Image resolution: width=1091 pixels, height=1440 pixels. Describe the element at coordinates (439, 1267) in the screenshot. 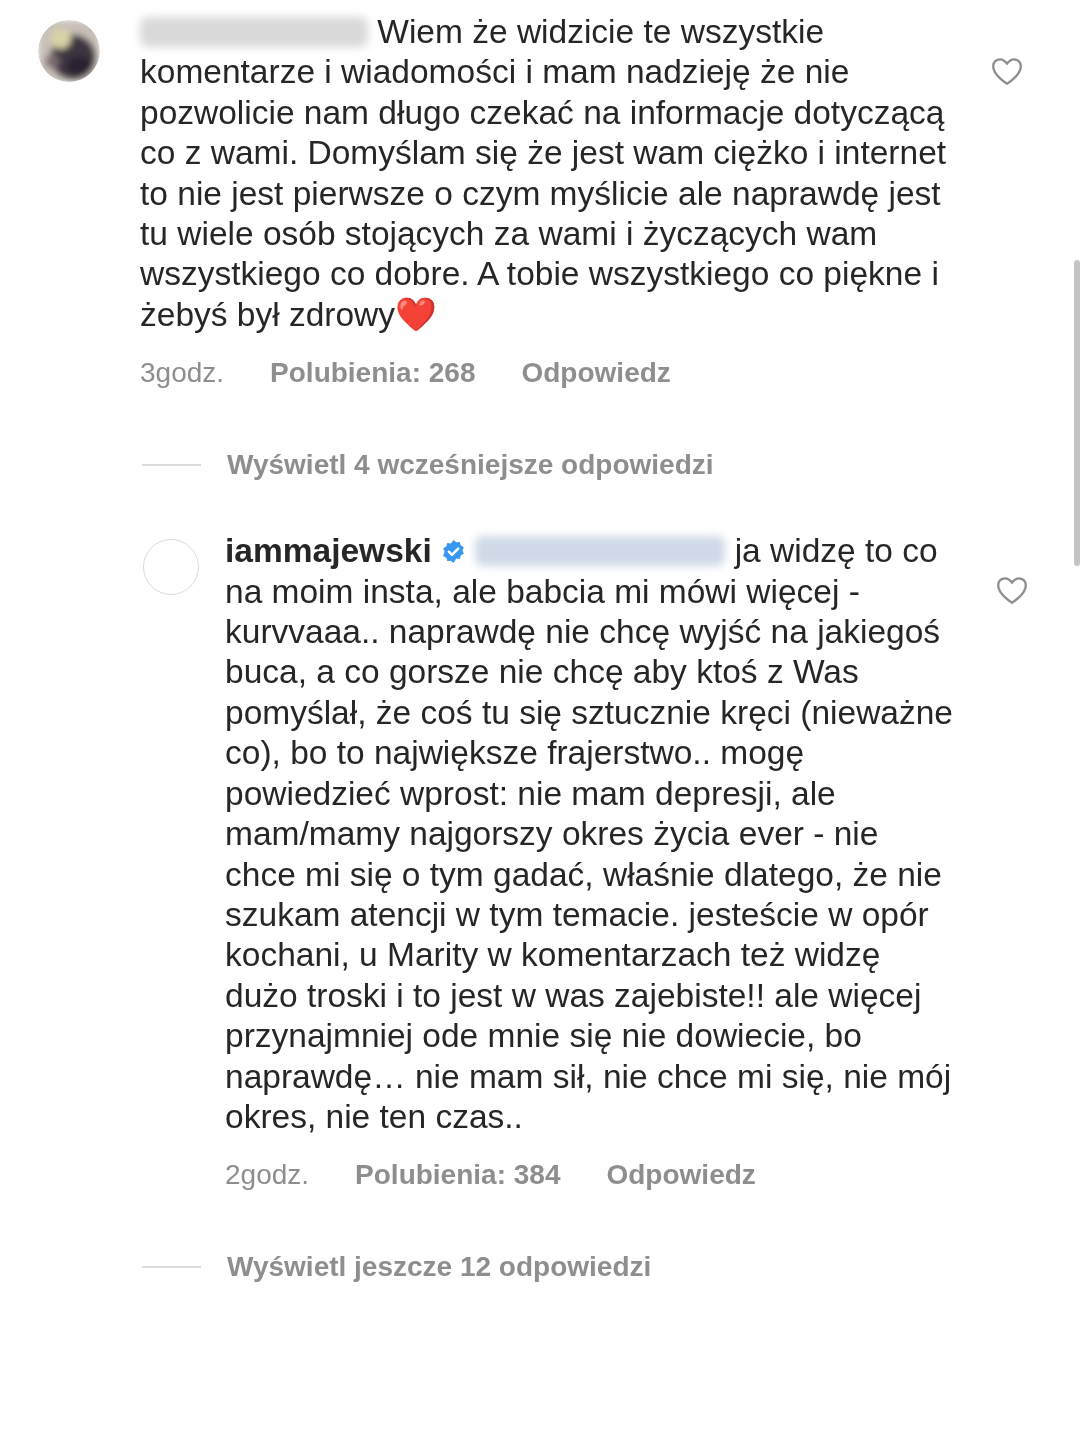

I see `view-replies-link: Wyświetl jeszcze 12 odpowiedzi` at that location.